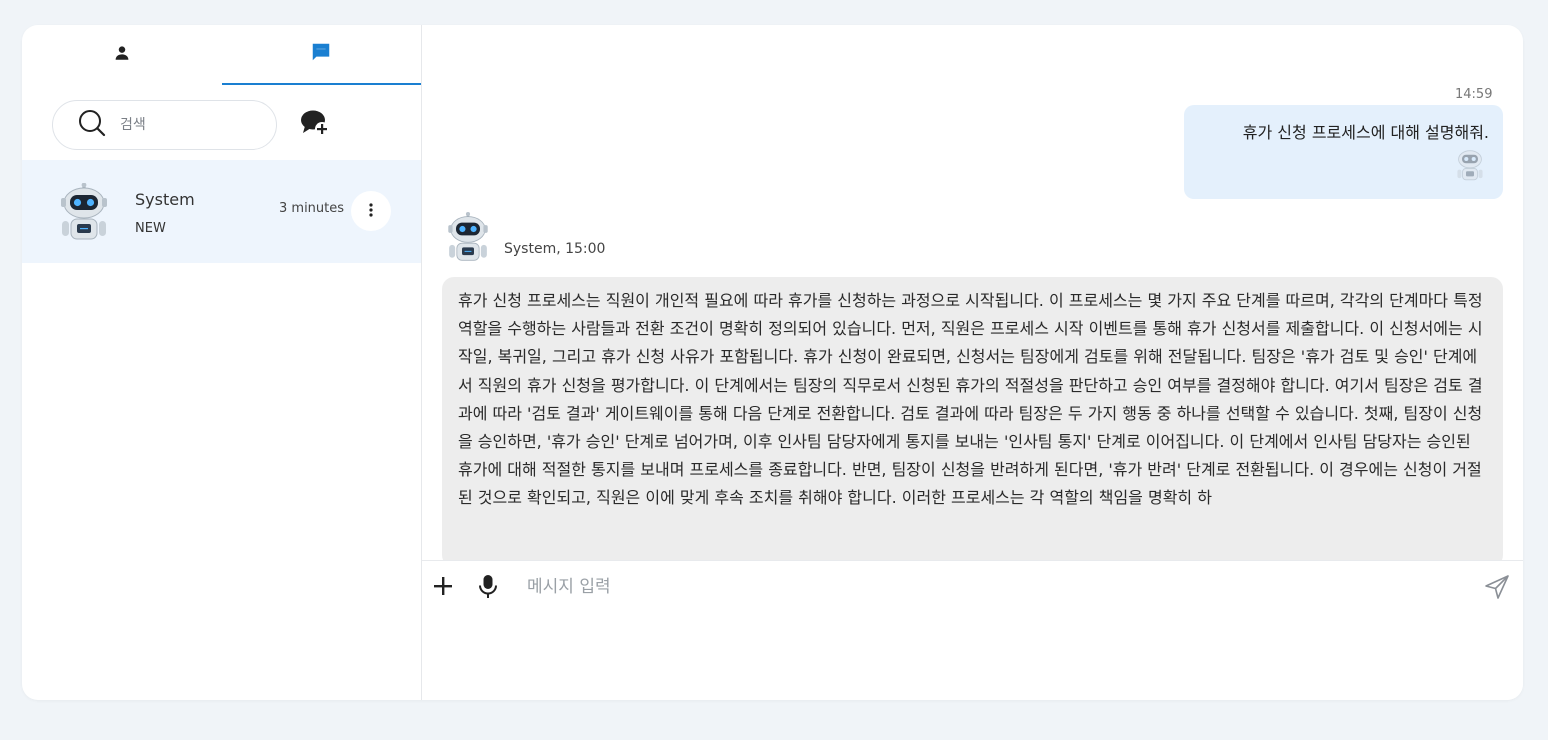 The image size is (1548, 740). I want to click on system-avatar, so click(468, 238).